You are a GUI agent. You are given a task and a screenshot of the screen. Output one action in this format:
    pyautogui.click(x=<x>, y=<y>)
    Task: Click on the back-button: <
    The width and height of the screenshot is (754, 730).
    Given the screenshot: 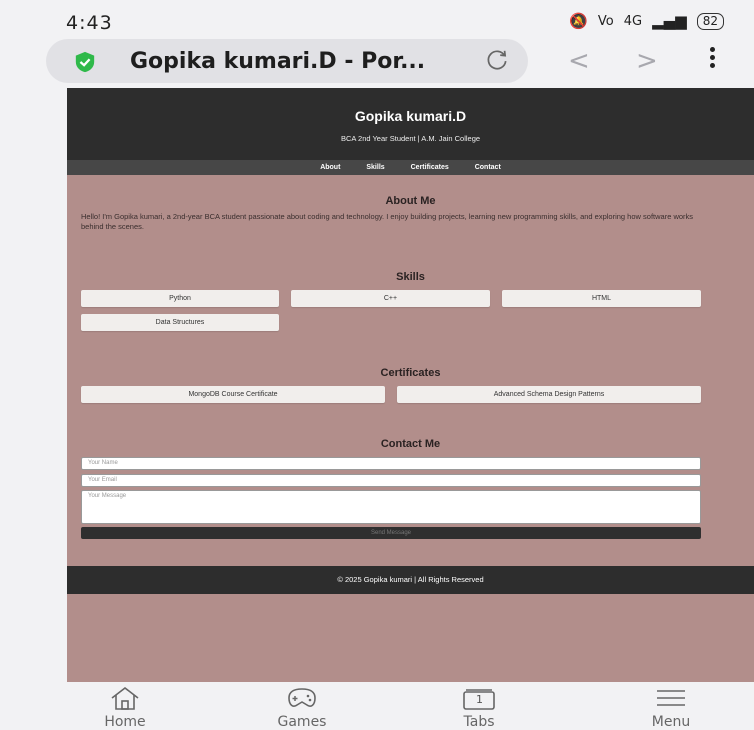 What is the action you would take?
    pyautogui.click(x=579, y=61)
    